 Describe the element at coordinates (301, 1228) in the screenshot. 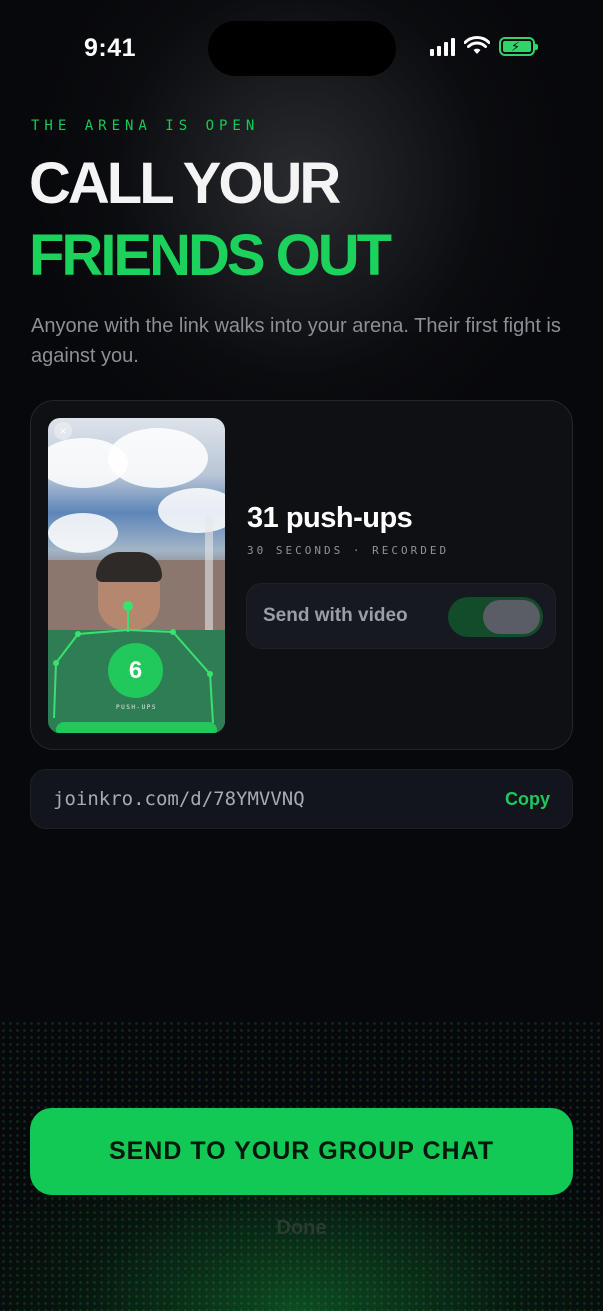

I see `done-button: Done` at that location.